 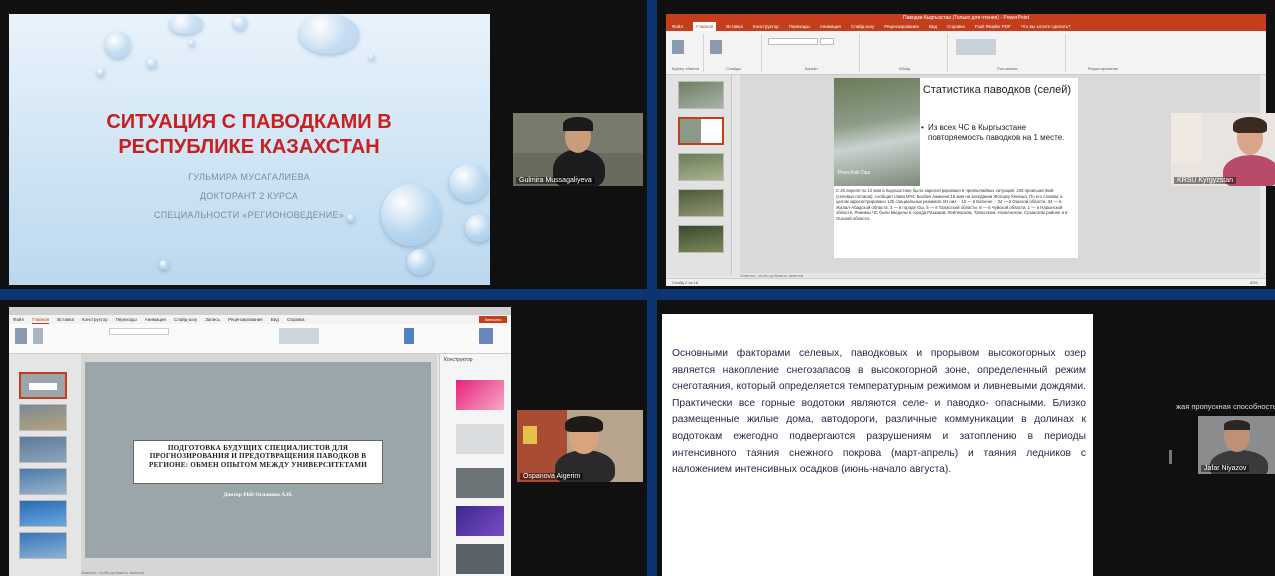 What do you see at coordinates (685, 282) in the screenshot?
I see `slide-counter: Слайд 2 из 16` at bounding box center [685, 282].